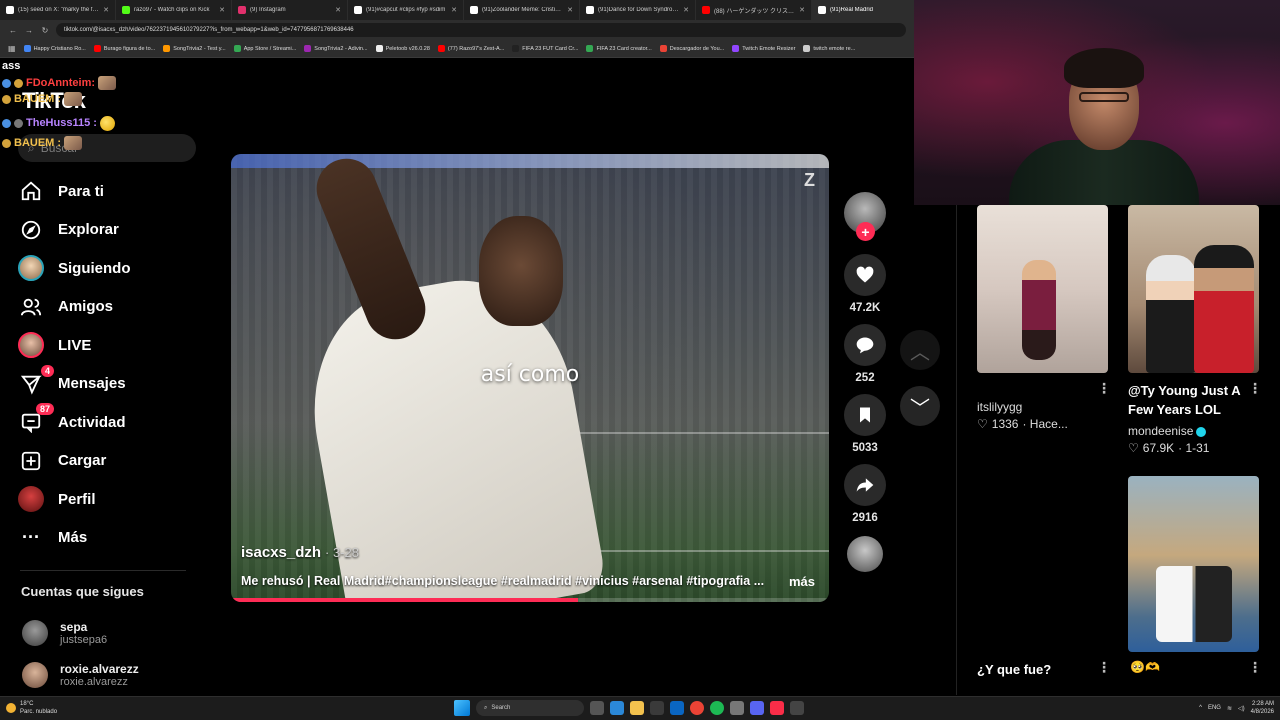 This screenshot has width=1280, height=720. Describe the element at coordinates (852, 10) in the screenshot. I see `tab-title: (91)Real Madrid` at that location.